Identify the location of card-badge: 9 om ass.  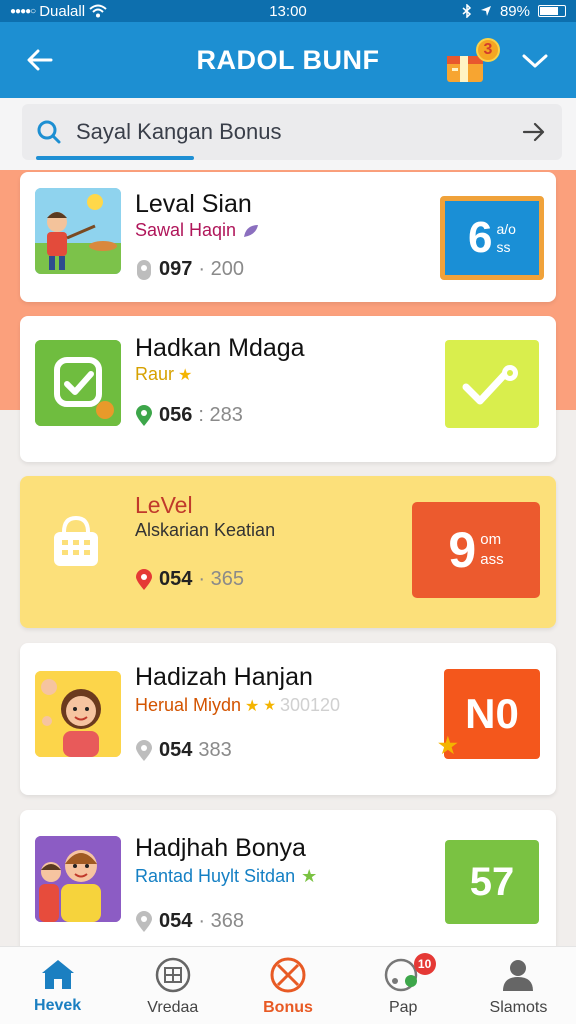
(476, 550).